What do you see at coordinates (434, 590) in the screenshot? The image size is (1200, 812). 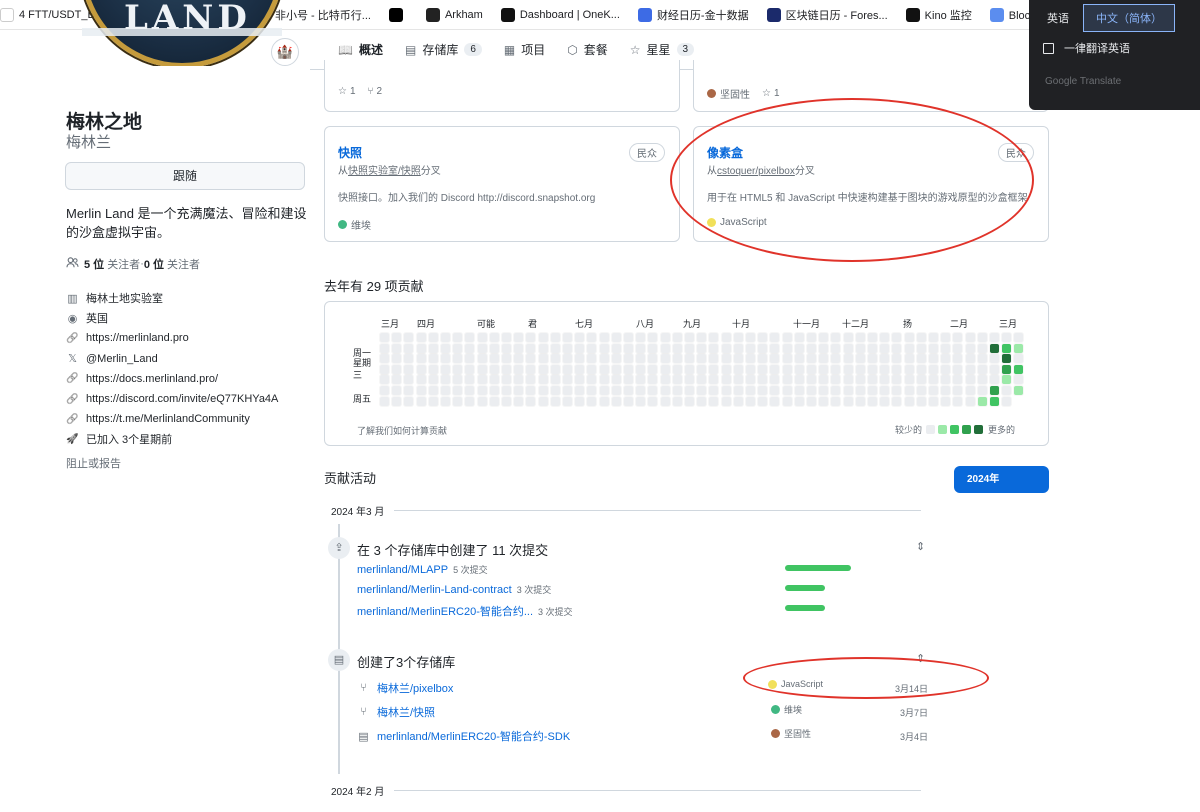 I see `commit-repo-link: merlinland/Merlin-Land-contract` at bounding box center [434, 590].